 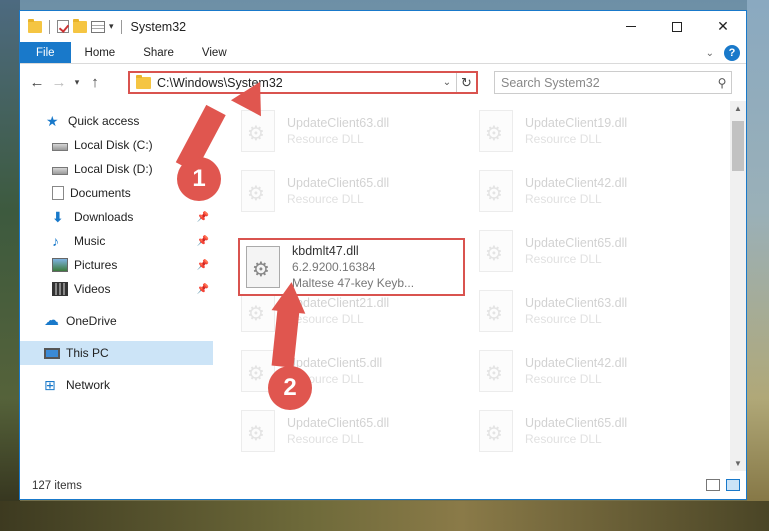 I want to click on close-icon: ✕, so click(x=723, y=26).